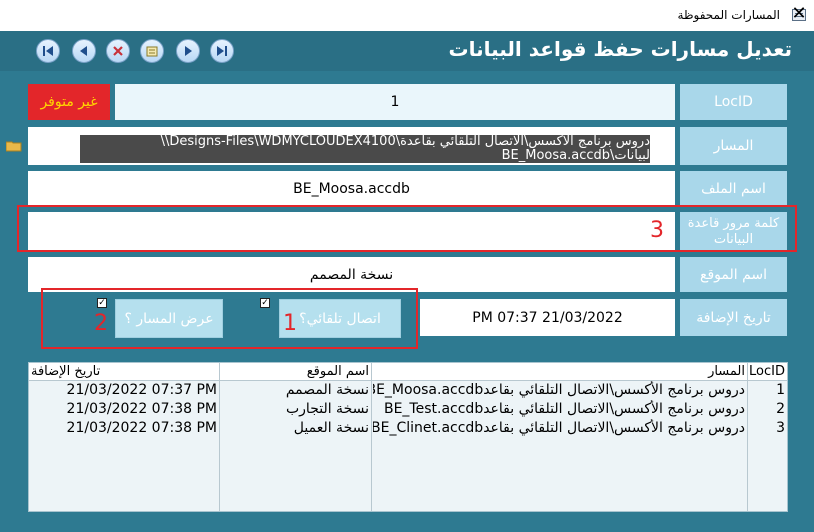 This screenshot has height=532, width=814. I want to click on first-record-button, so click(48, 51).